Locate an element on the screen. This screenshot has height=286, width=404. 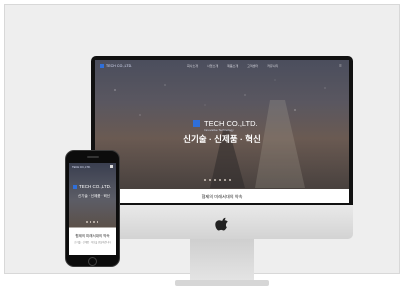
nav-item: 사업소개 is located at coordinates (212, 66).